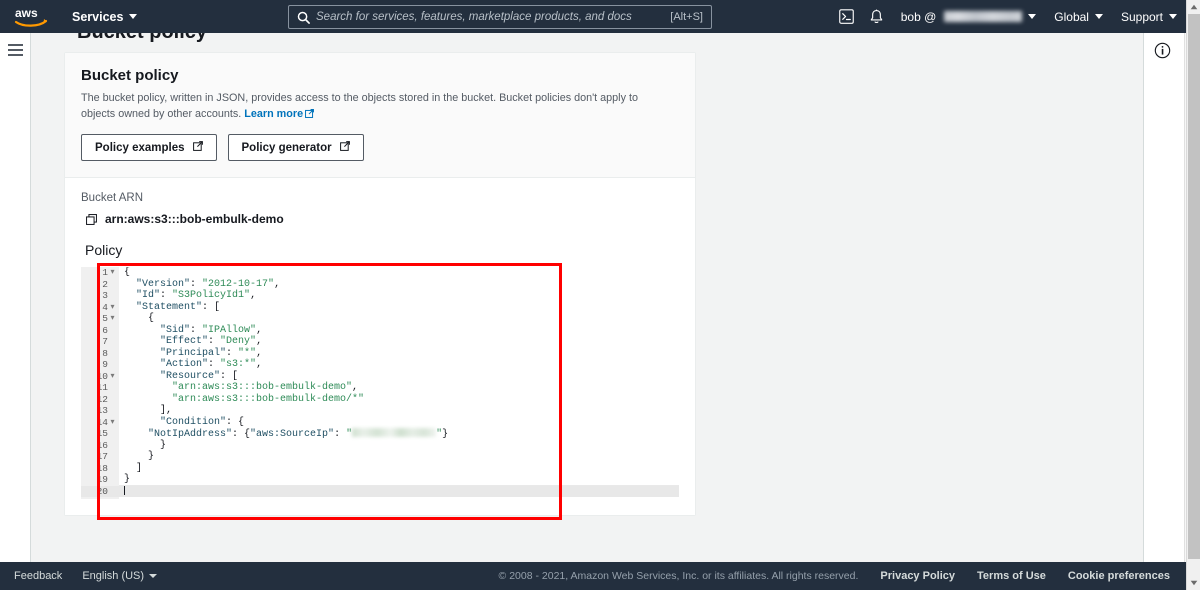 This screenshot has width=1200, height=590. Describe the element at coordinates (194, 219) in the screenshot. I see `bucket-arn-value: arn:aws:s3:::bob-embulk-demo` at that location.